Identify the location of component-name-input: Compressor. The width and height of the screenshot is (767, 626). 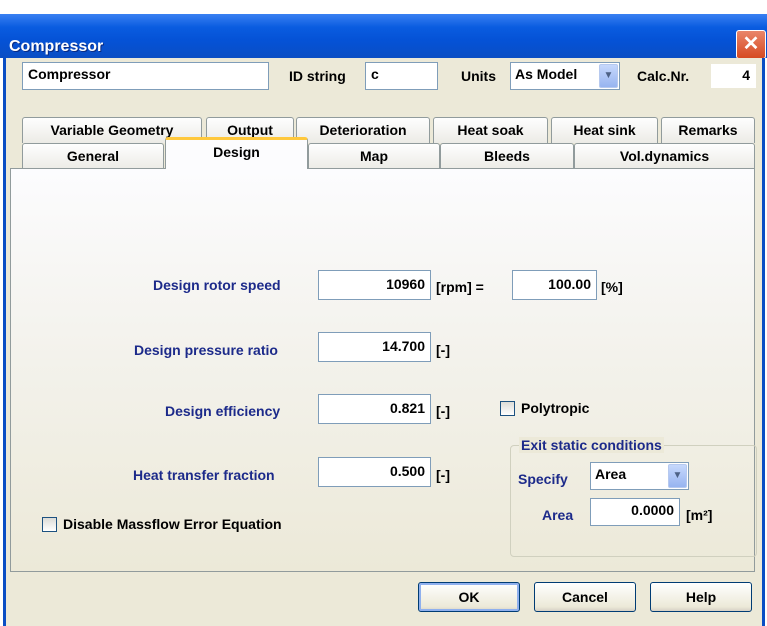
(145, 76).